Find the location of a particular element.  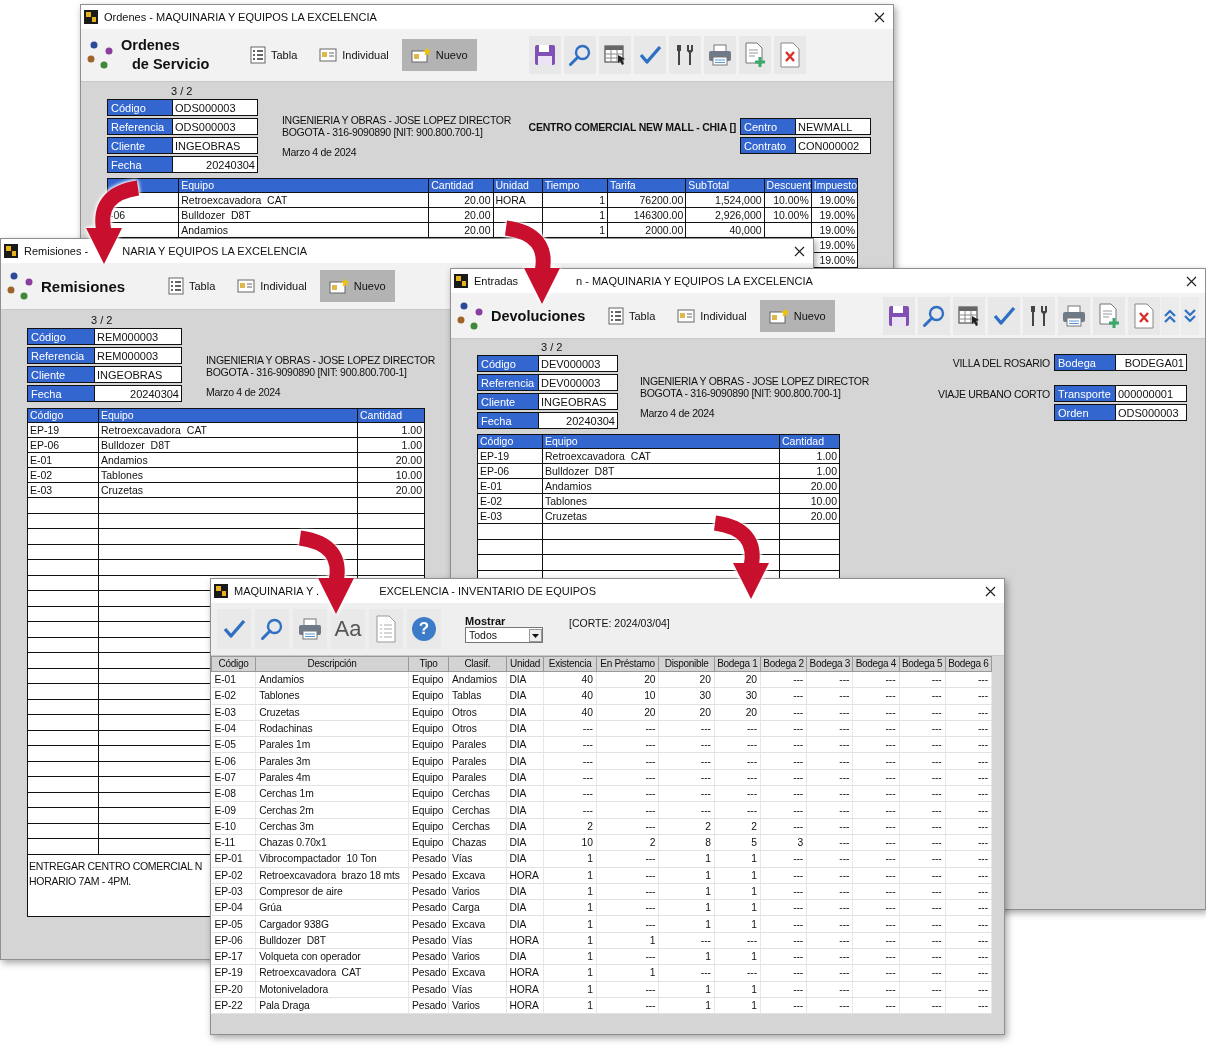

table-cell: Pala Draga is located at coordinates (284, 1006).